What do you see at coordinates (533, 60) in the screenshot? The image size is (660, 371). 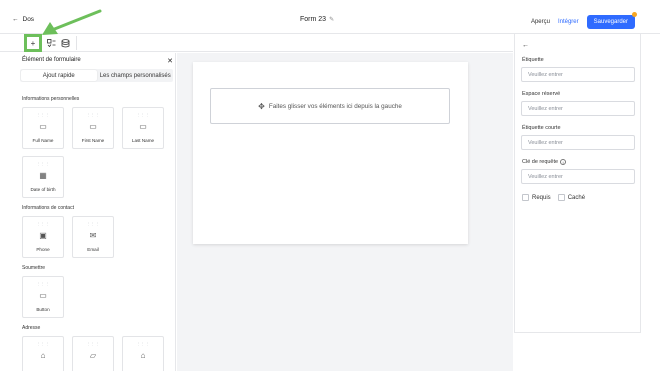 I see `label-field-label: Étiquette` at bounding box center [533, 60].